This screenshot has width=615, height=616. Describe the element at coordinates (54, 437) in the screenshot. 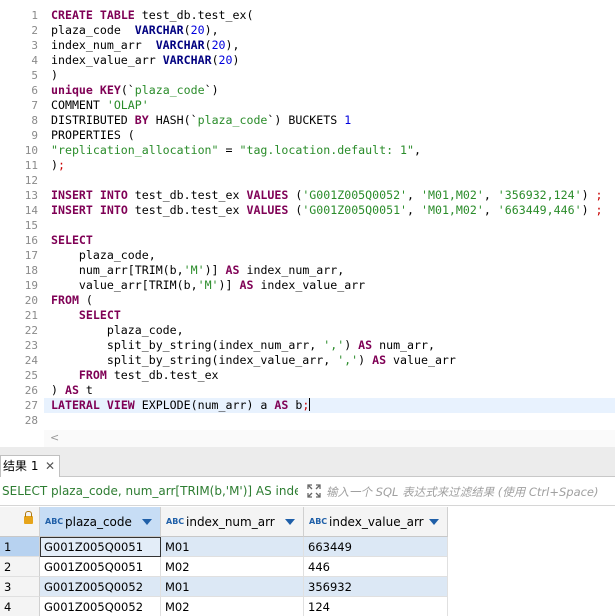

I see `chevron-left-icon: <` at that location.